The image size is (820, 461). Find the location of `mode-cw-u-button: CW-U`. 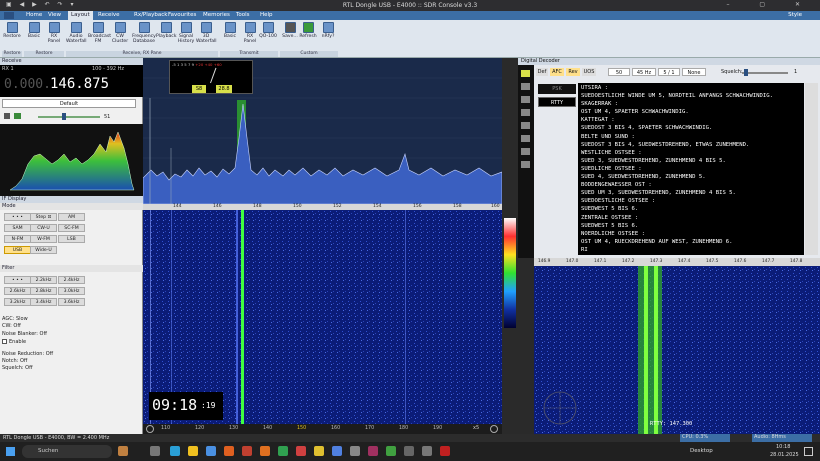

mode-cw-u-button: CW-U is located at coordinates (43, 228).